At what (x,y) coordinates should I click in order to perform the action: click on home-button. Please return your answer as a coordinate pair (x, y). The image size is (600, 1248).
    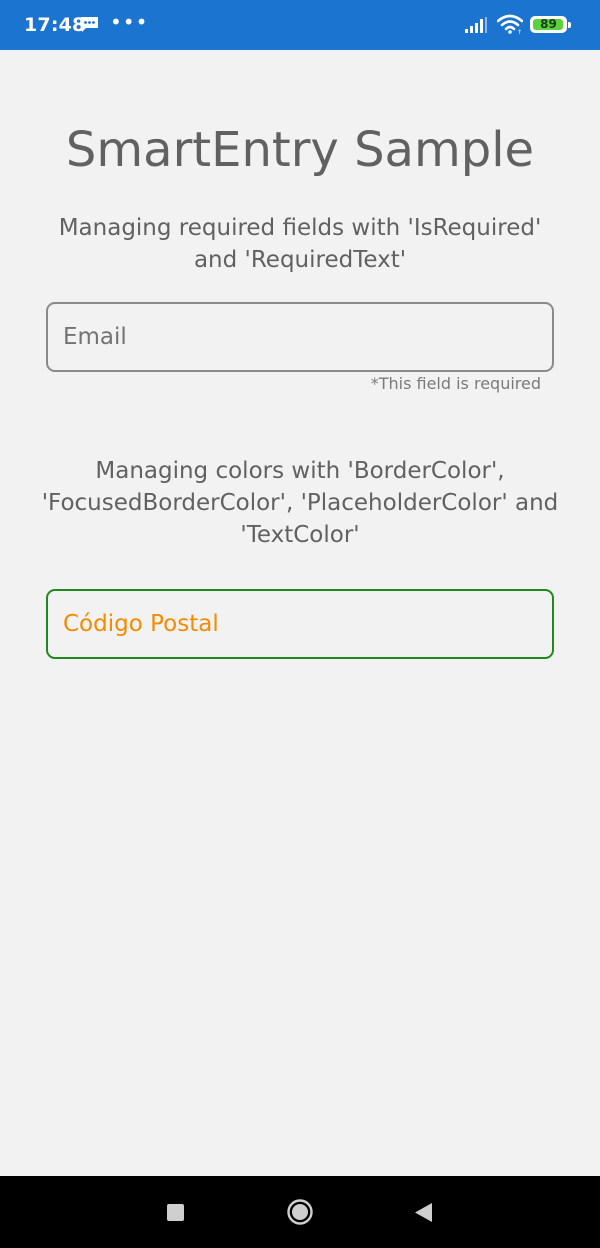
    Looking at the image, I should click on (300, 1212).